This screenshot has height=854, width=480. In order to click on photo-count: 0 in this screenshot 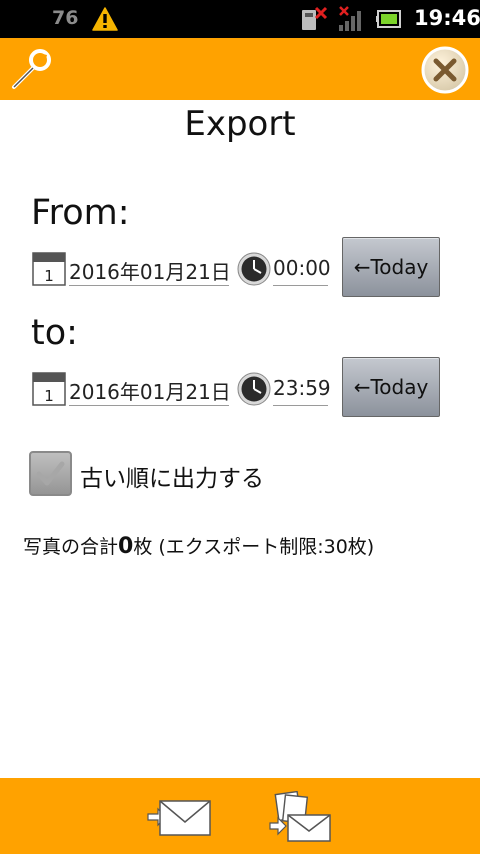, I will do `click(126, 546)`.